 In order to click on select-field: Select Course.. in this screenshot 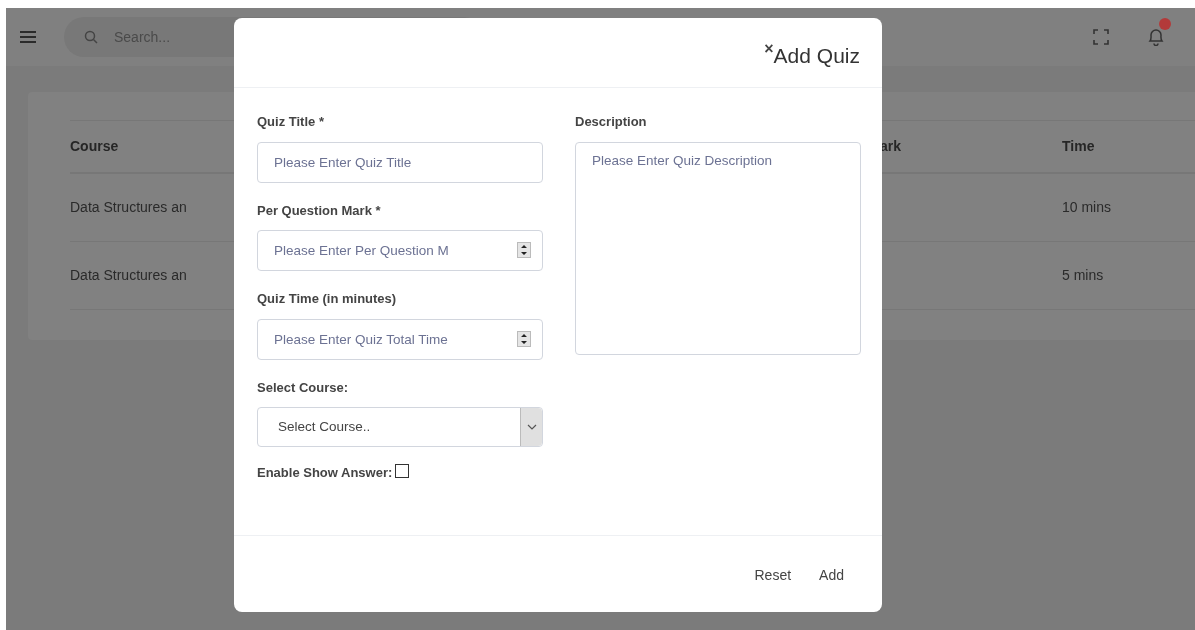, I will do `click(400, 427)`.